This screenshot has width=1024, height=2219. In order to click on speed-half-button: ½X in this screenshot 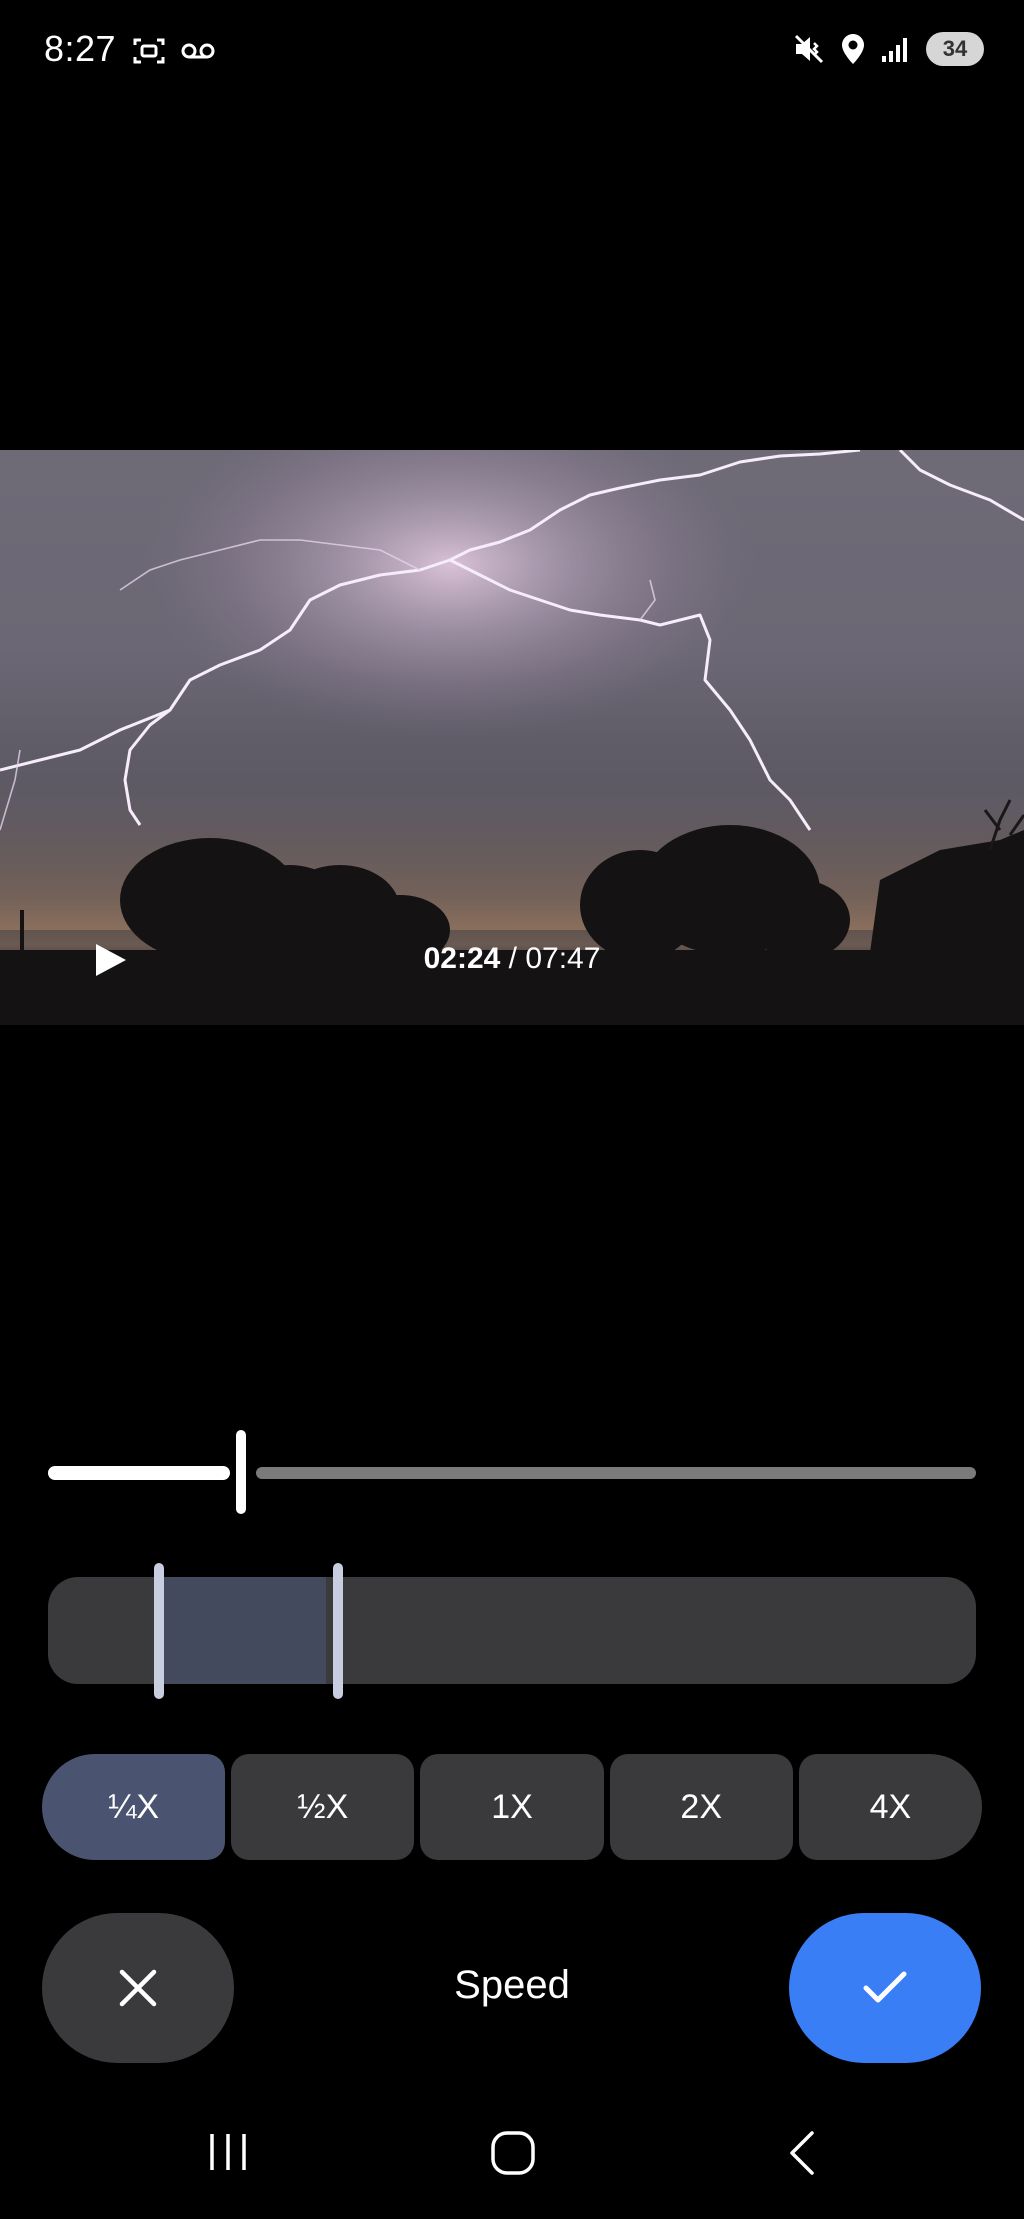, I will do `click(323, 1807)`.